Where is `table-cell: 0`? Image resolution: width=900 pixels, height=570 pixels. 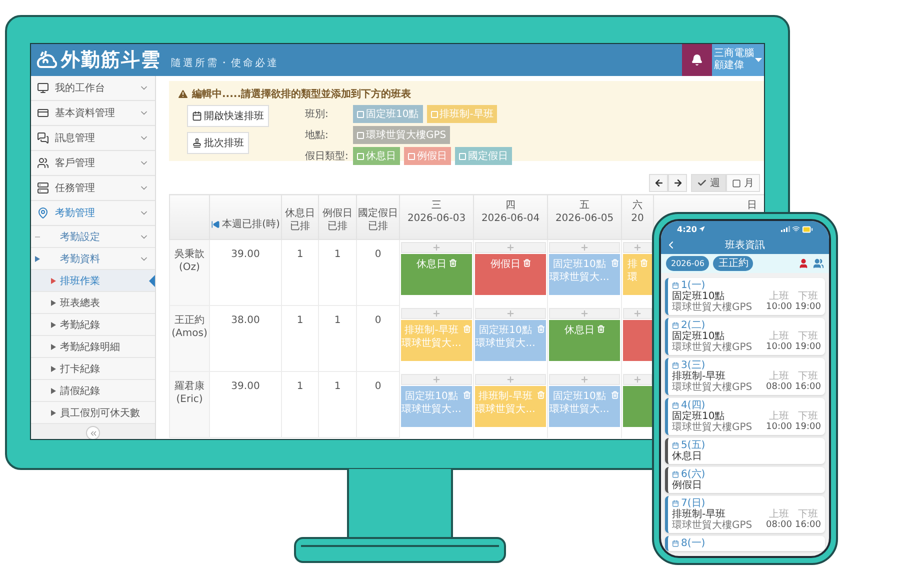 table-cell: 0 is located at coordinates (378, 339).